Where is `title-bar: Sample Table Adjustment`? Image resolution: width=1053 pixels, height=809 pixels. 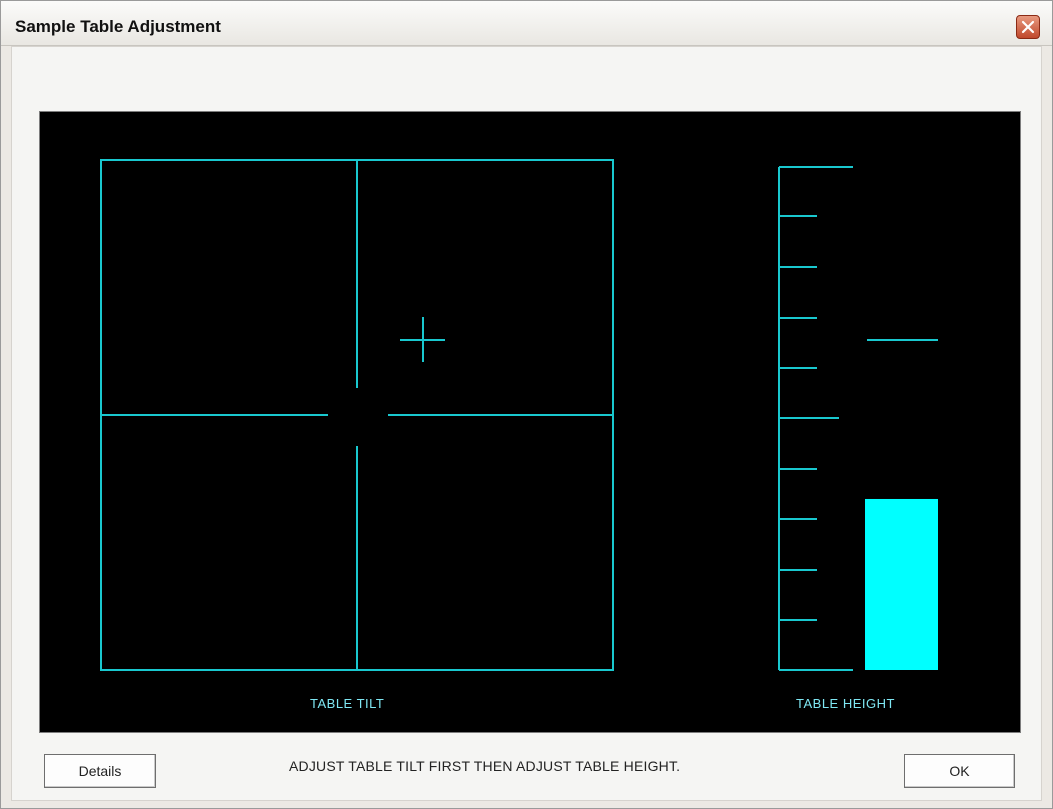
title-bar: Sample Table Adjustment is located at coordinates (526, 23).